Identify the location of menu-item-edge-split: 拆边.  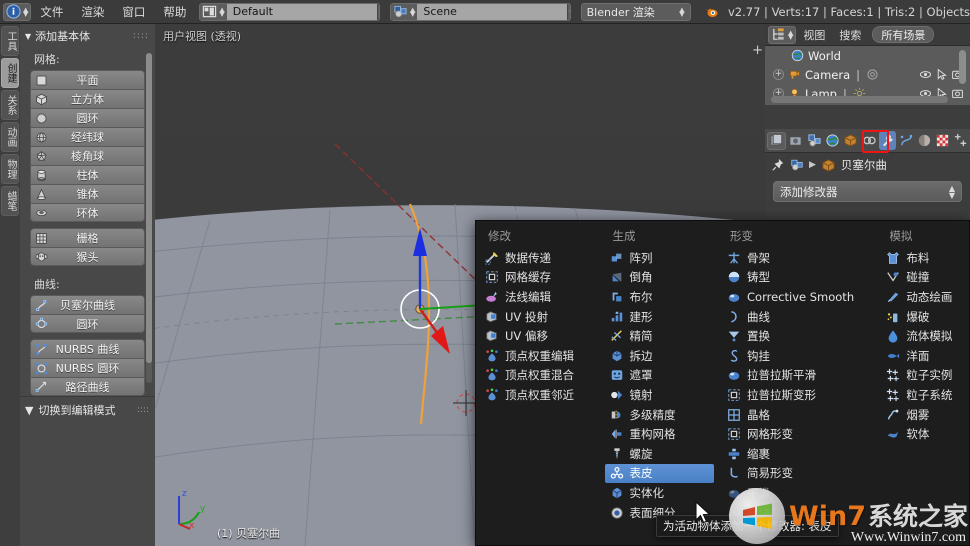
(660, 356).